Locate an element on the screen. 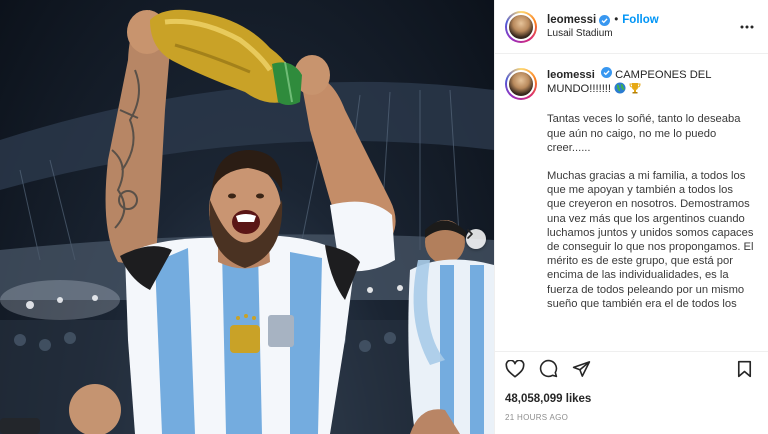 This screenshot has width=768, height=434. save-button is located at coordinates (744, 369).